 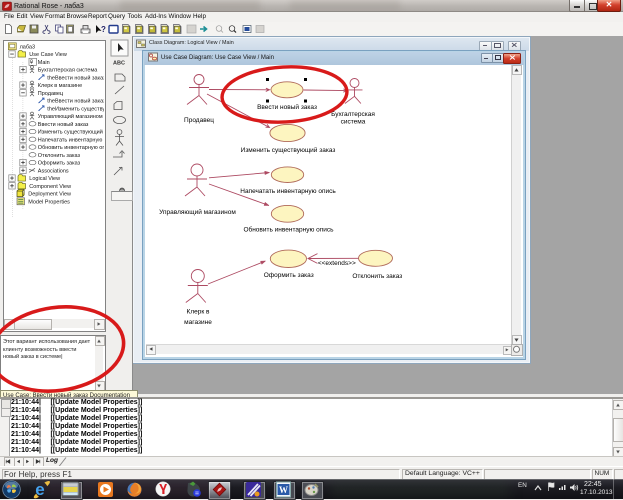 I want to click on svg-text: магазине, so click(x=198, y=322).